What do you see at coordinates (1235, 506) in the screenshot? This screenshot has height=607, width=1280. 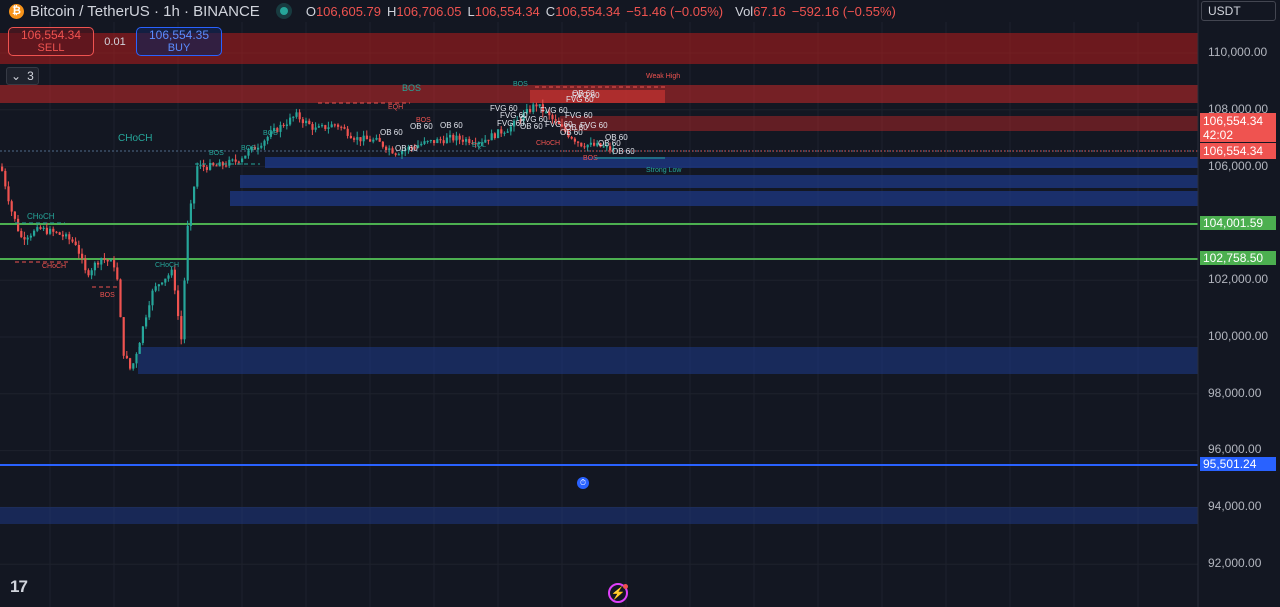 I see `price-axis-label: 94,000.00` at bounding box center [1235, 506].